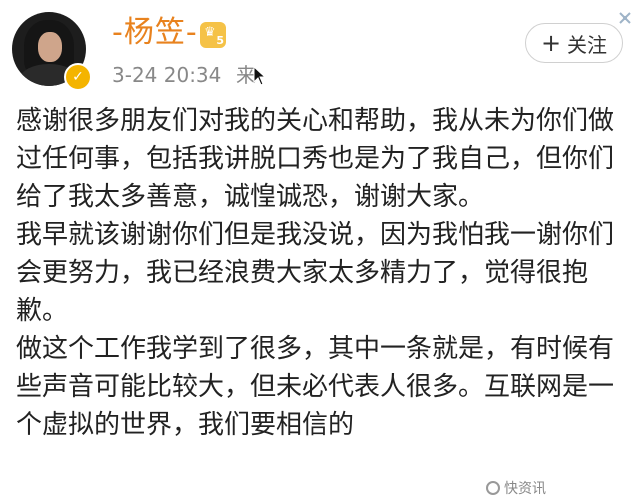 The image size is (640, 503). I want to click on close-icon, so click(625, 18).